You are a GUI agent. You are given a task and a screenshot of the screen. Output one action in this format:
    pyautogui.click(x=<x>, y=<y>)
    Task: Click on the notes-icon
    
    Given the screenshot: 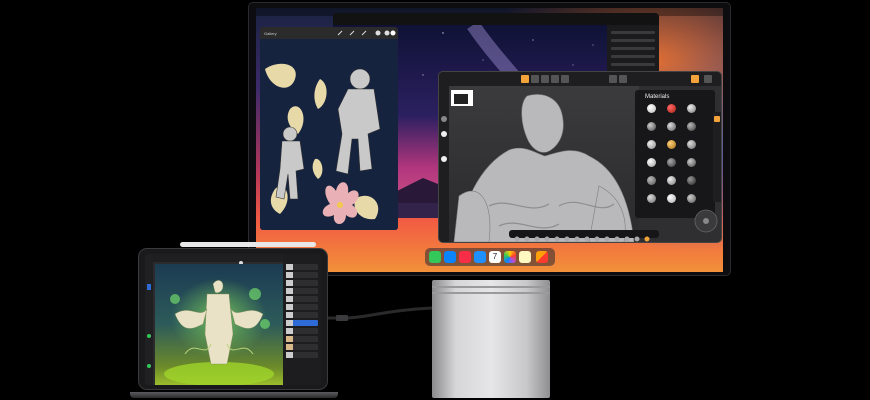 What is the action you would take?
    pyautogui.click(x=525, y=257)
    